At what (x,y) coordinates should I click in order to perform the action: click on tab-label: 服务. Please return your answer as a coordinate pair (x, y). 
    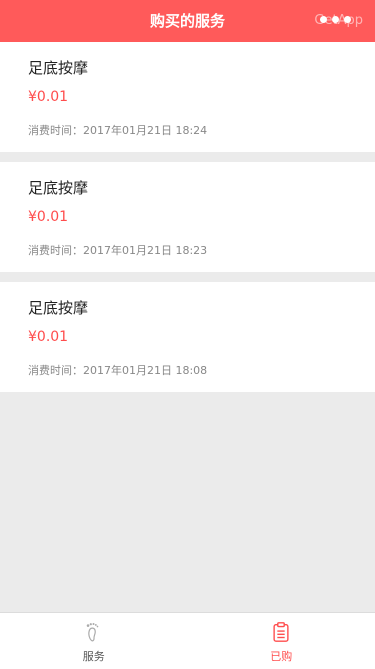
    Looking at the image, I should click on (93, 656).